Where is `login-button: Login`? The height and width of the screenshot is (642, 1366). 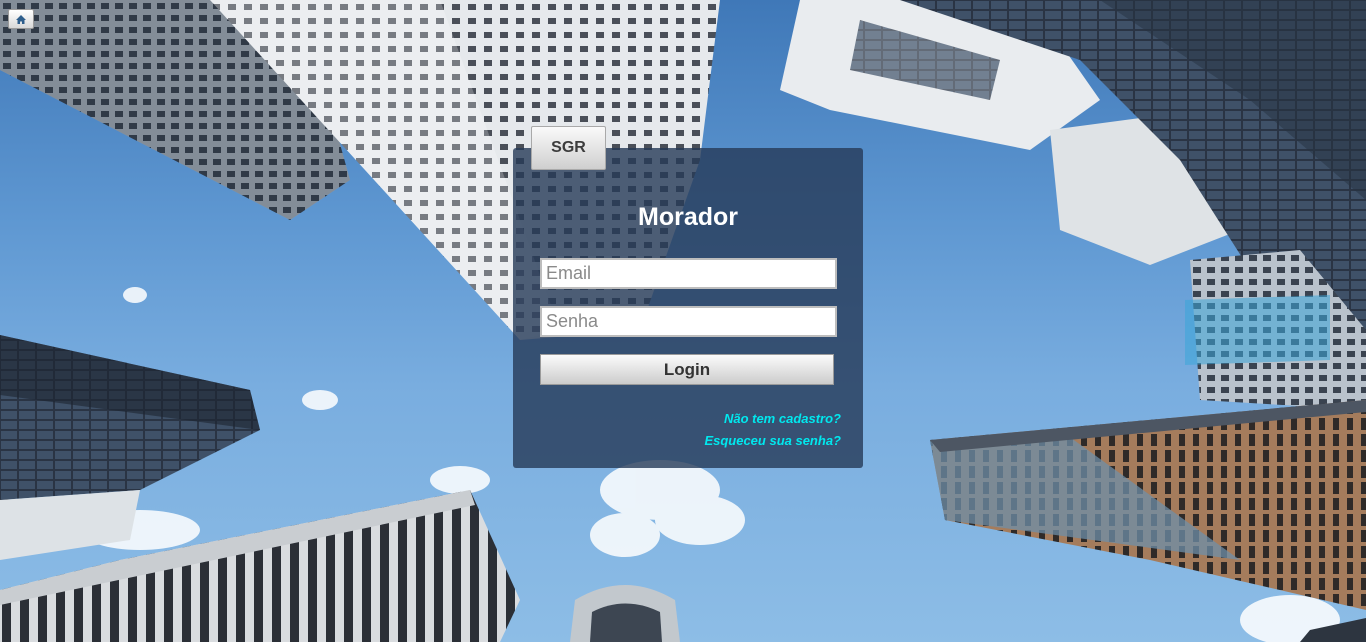
login-button: Login is located at coordinates (687, 369).